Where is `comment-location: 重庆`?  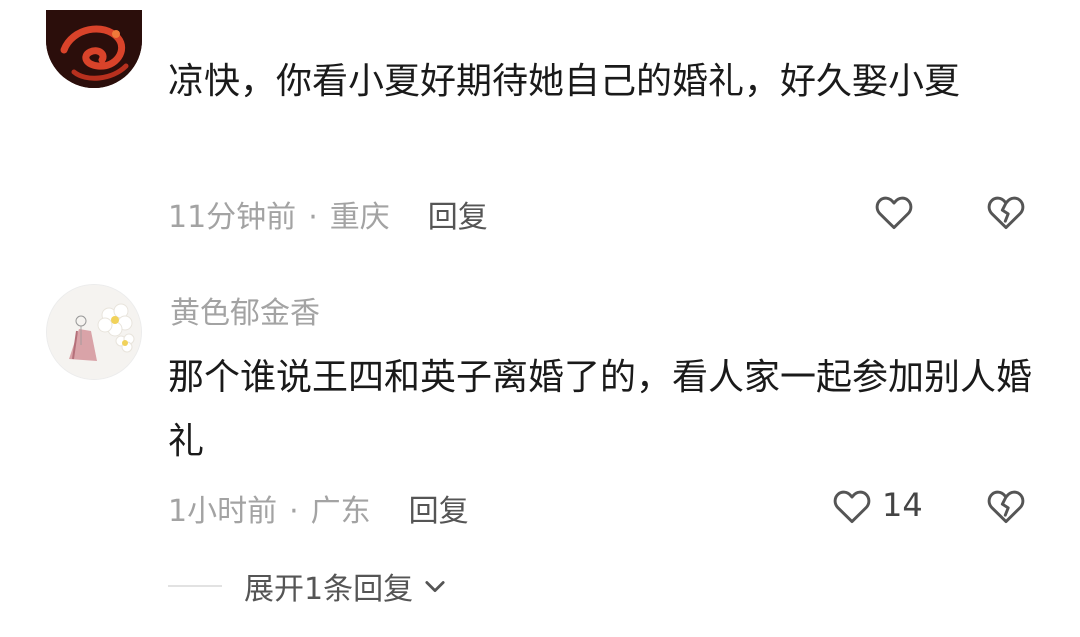 comment-location: 重庆 is located at coordinates (359, 217).